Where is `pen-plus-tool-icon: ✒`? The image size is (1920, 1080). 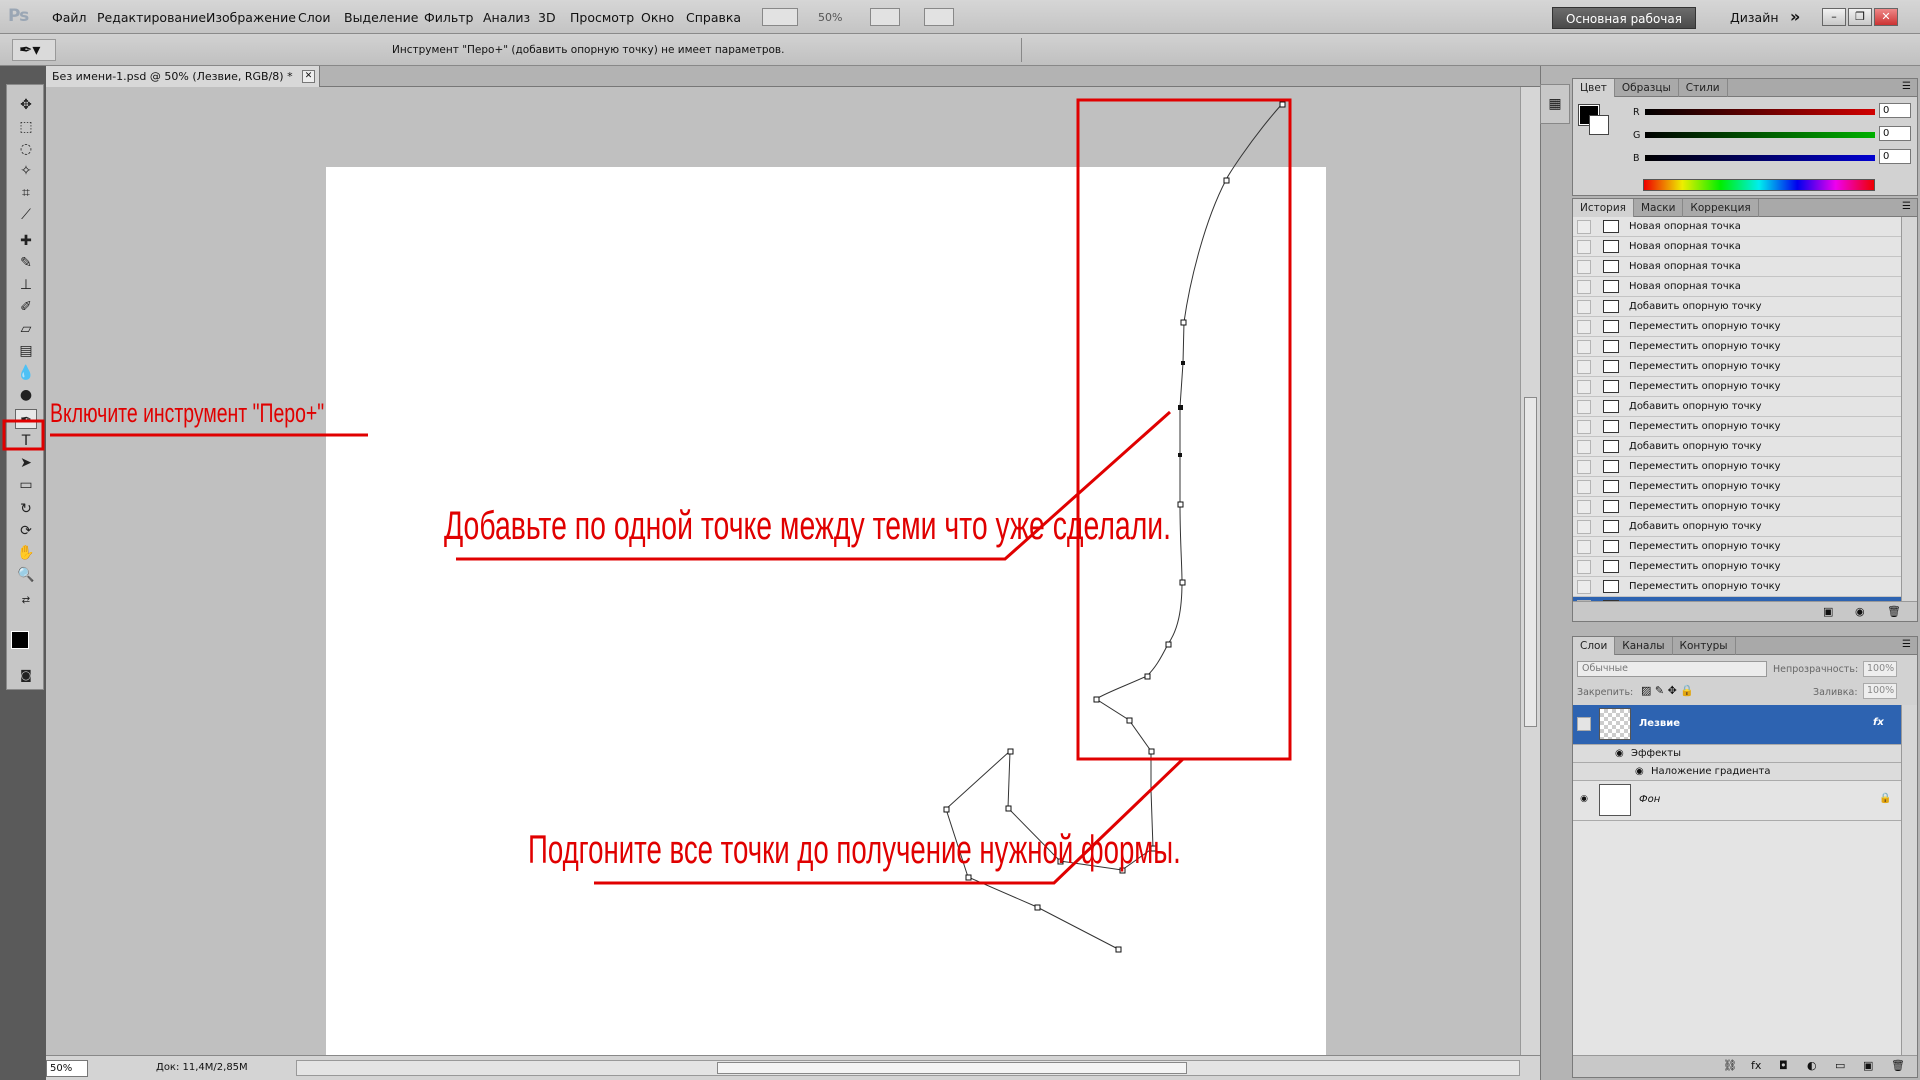 pen-plus-tool-icon: ✒ is located at coordinates (26, 419).